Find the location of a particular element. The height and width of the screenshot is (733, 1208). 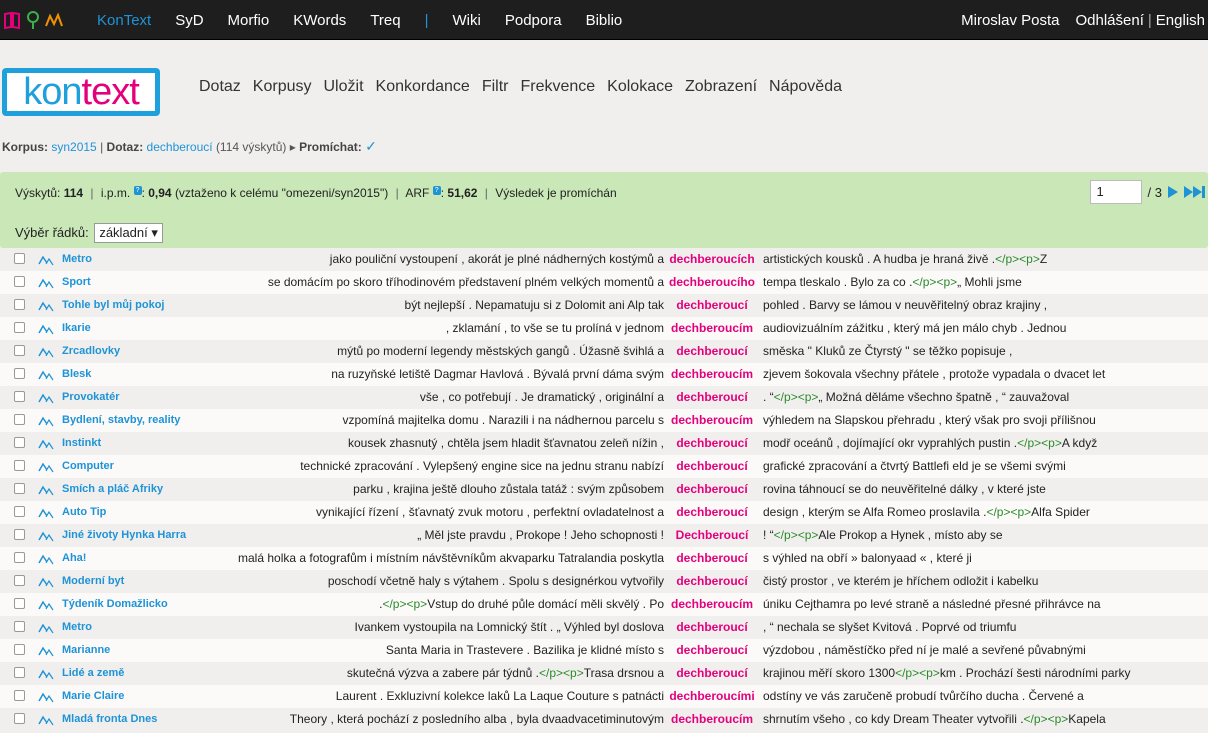

nav-treq: Treq is located at coordinates (385, 20).